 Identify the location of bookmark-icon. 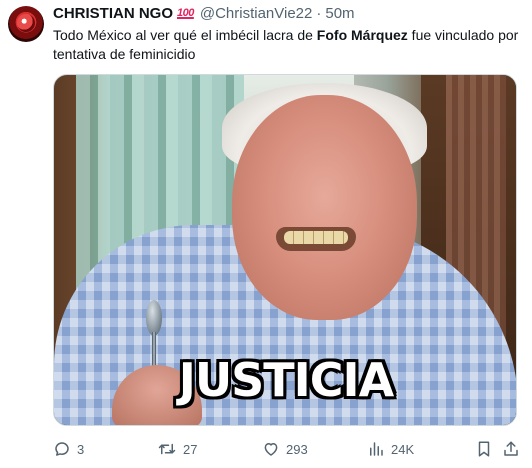
(484, 449).